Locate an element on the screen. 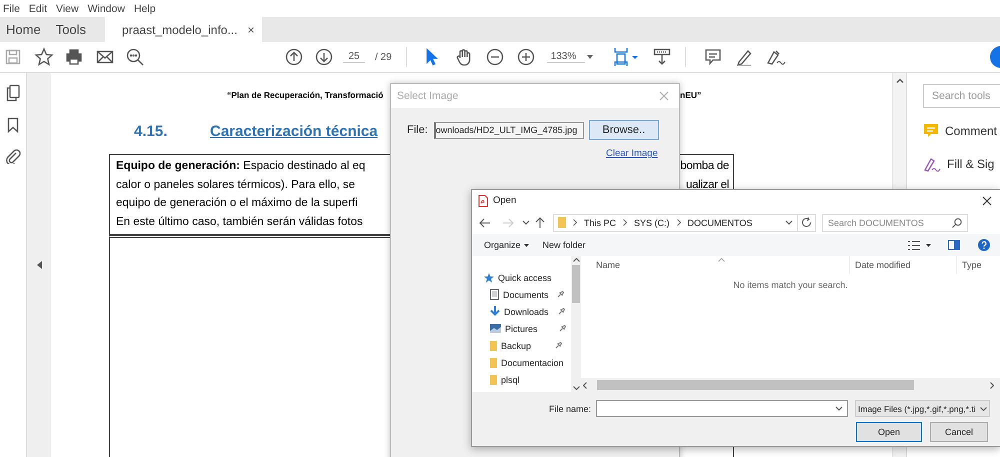  menu-item: Help is located at coordinates (145, 8).